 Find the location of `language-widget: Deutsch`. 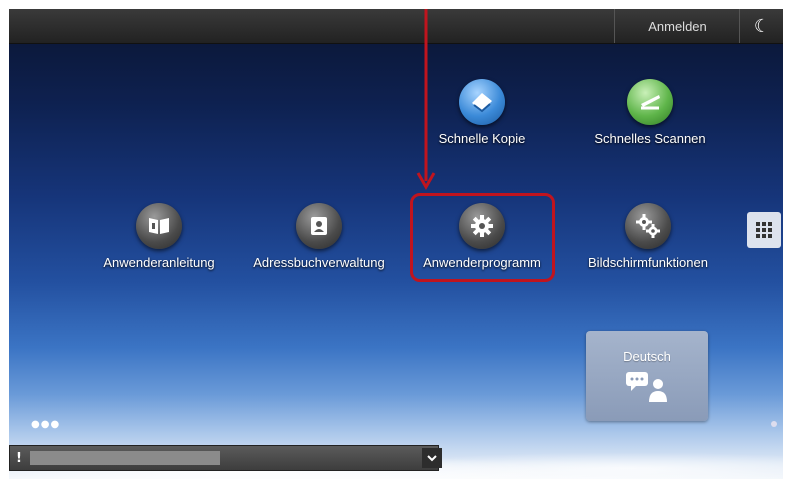

language-widget: Deutsch is located at coordinates (647, 376).